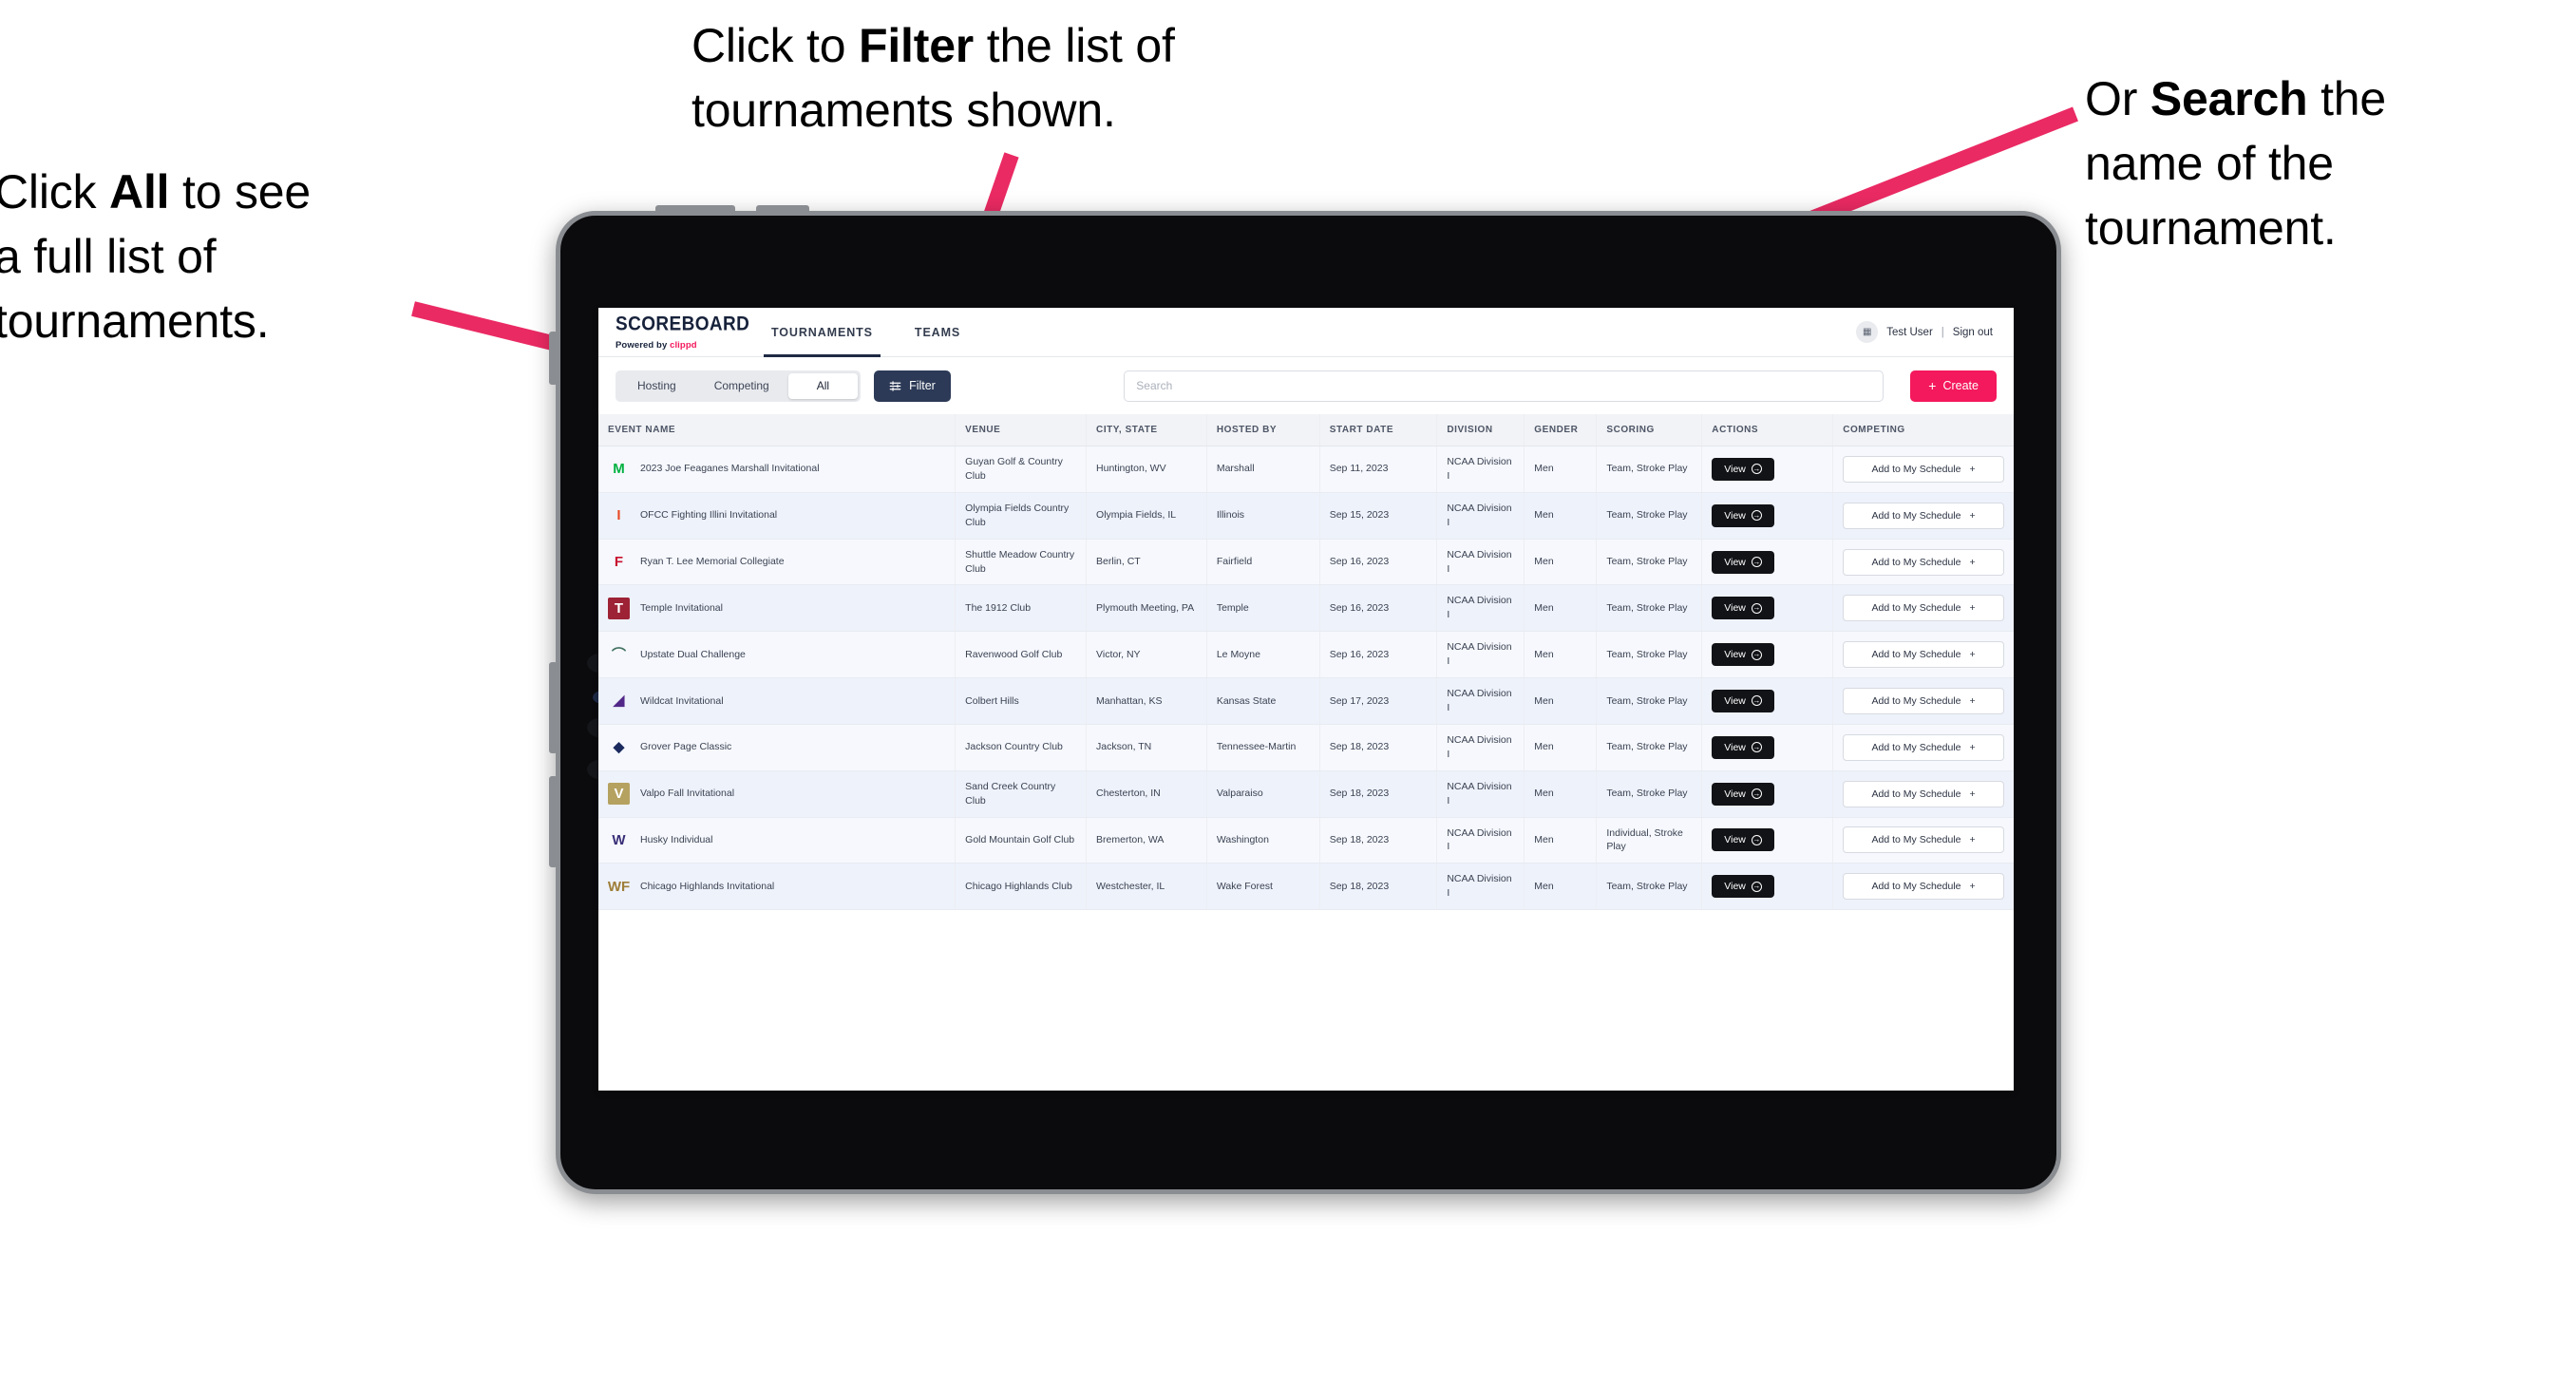  I want to click on device-volume-up-button, so click(553, 707).